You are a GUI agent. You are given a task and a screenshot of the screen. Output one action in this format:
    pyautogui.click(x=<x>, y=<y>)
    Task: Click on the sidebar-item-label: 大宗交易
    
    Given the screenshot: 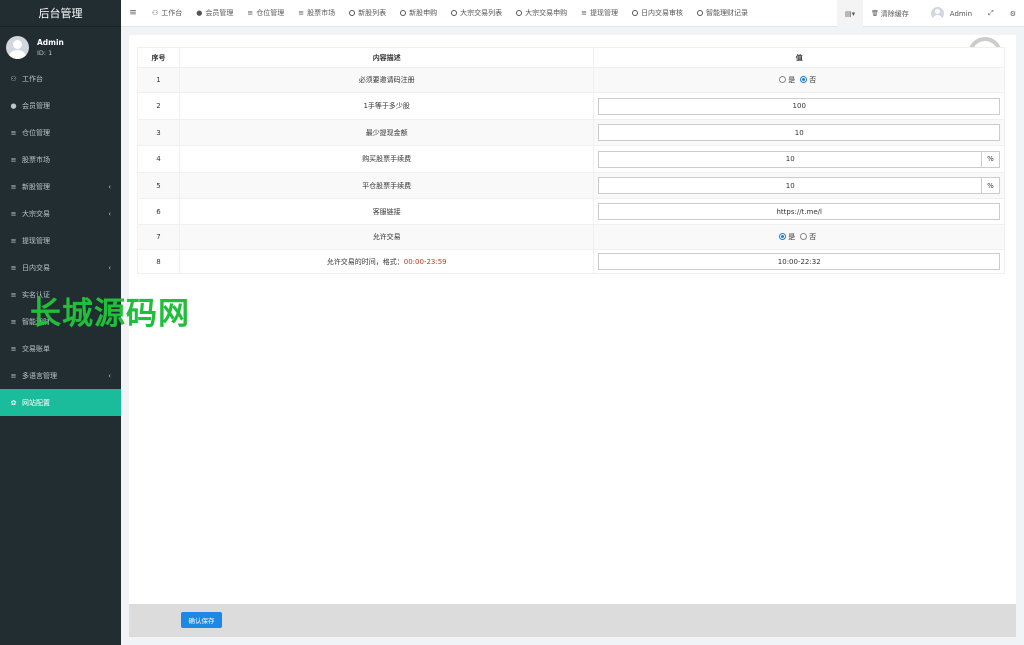 What is the action you would take?
    pyautogui.click(x=36, y=213)
    